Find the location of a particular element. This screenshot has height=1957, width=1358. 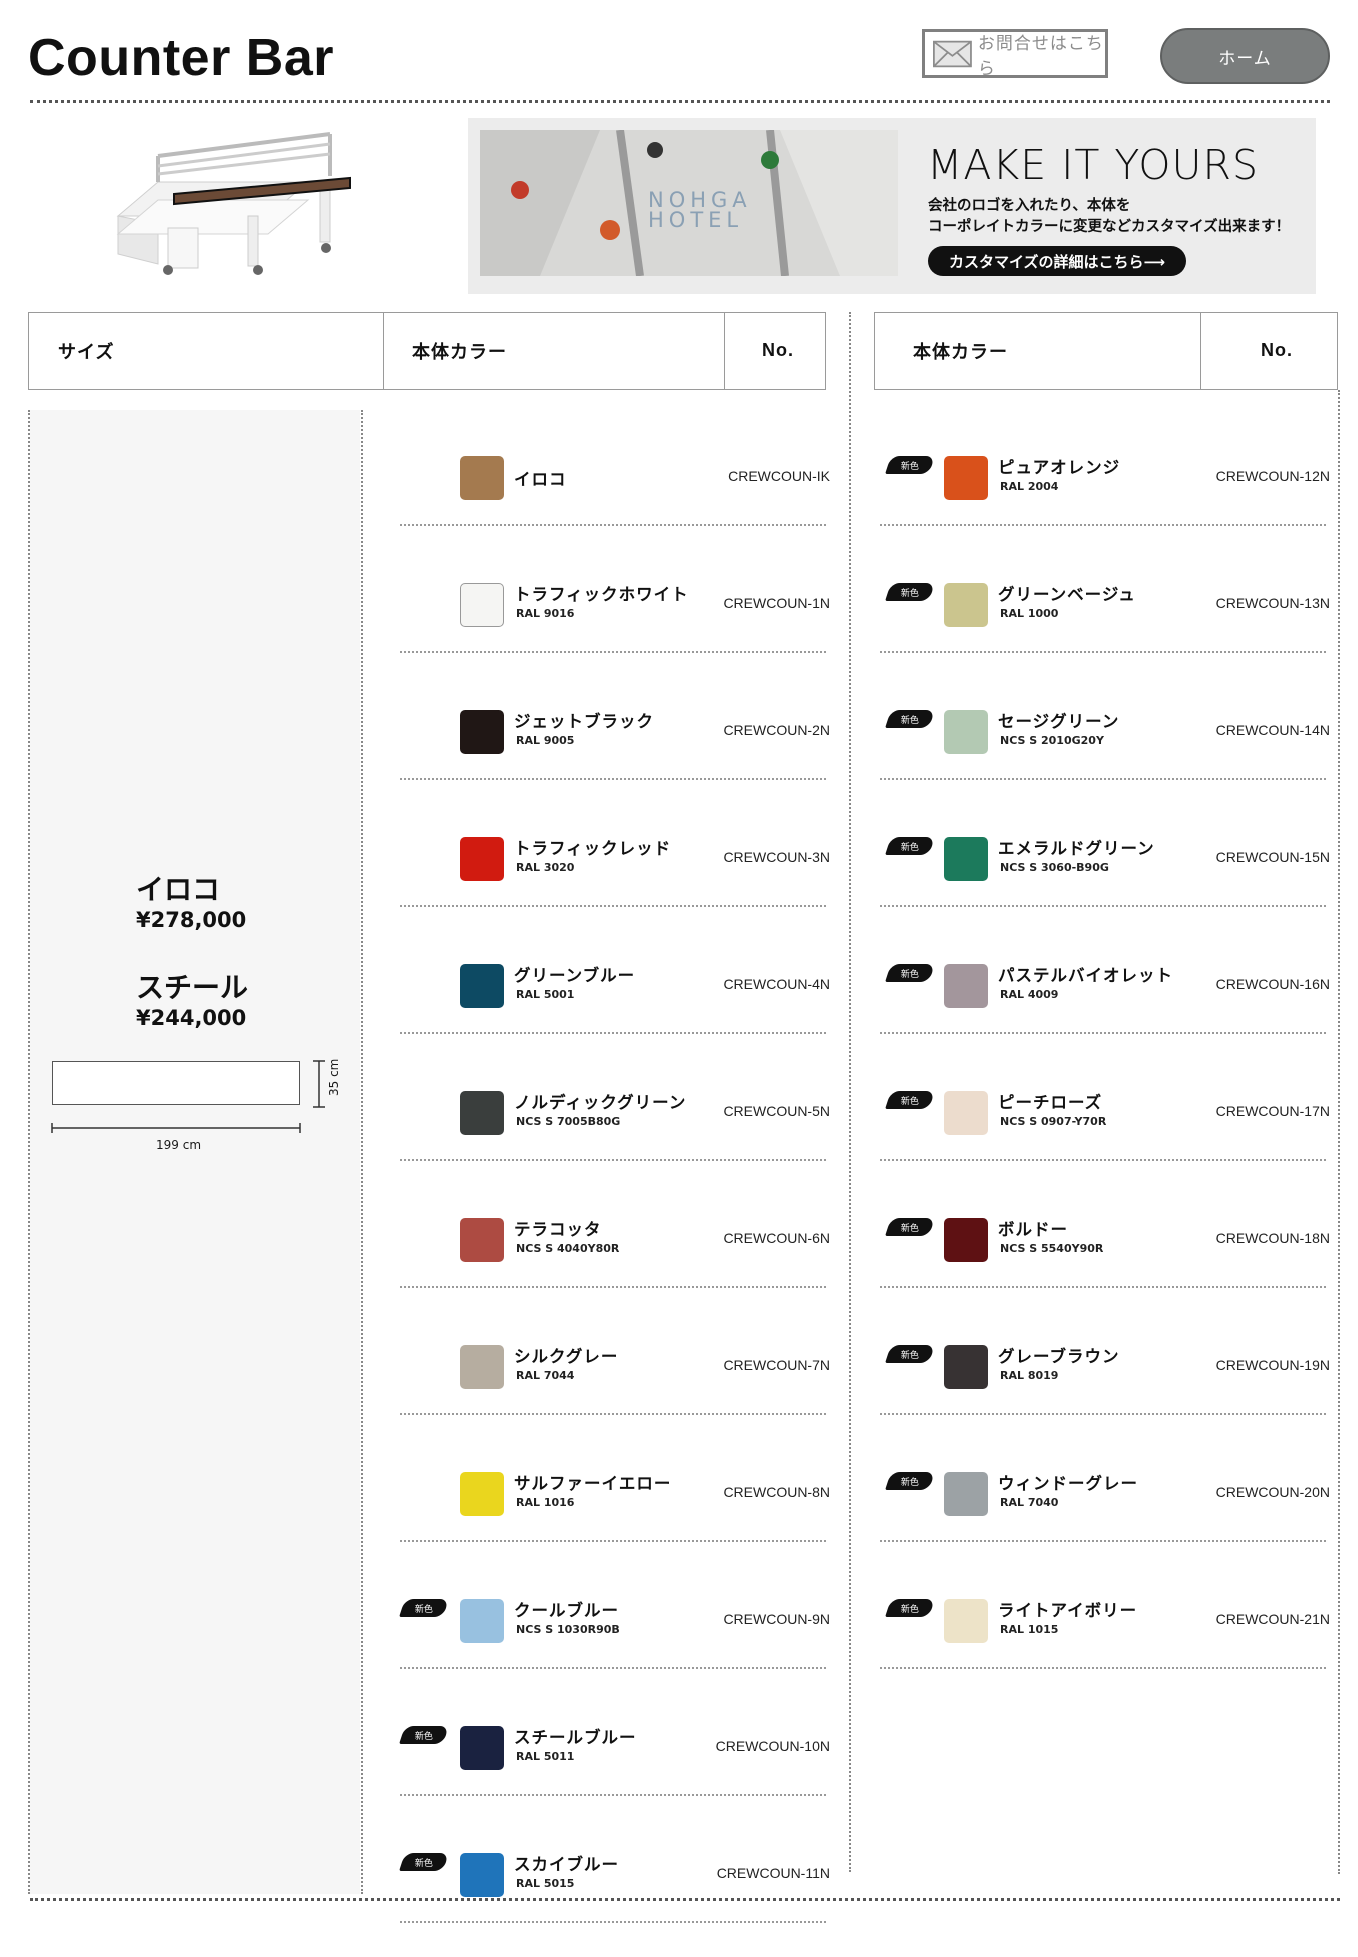

color-code: RAL 5001 is located at coordinates (545, 994).